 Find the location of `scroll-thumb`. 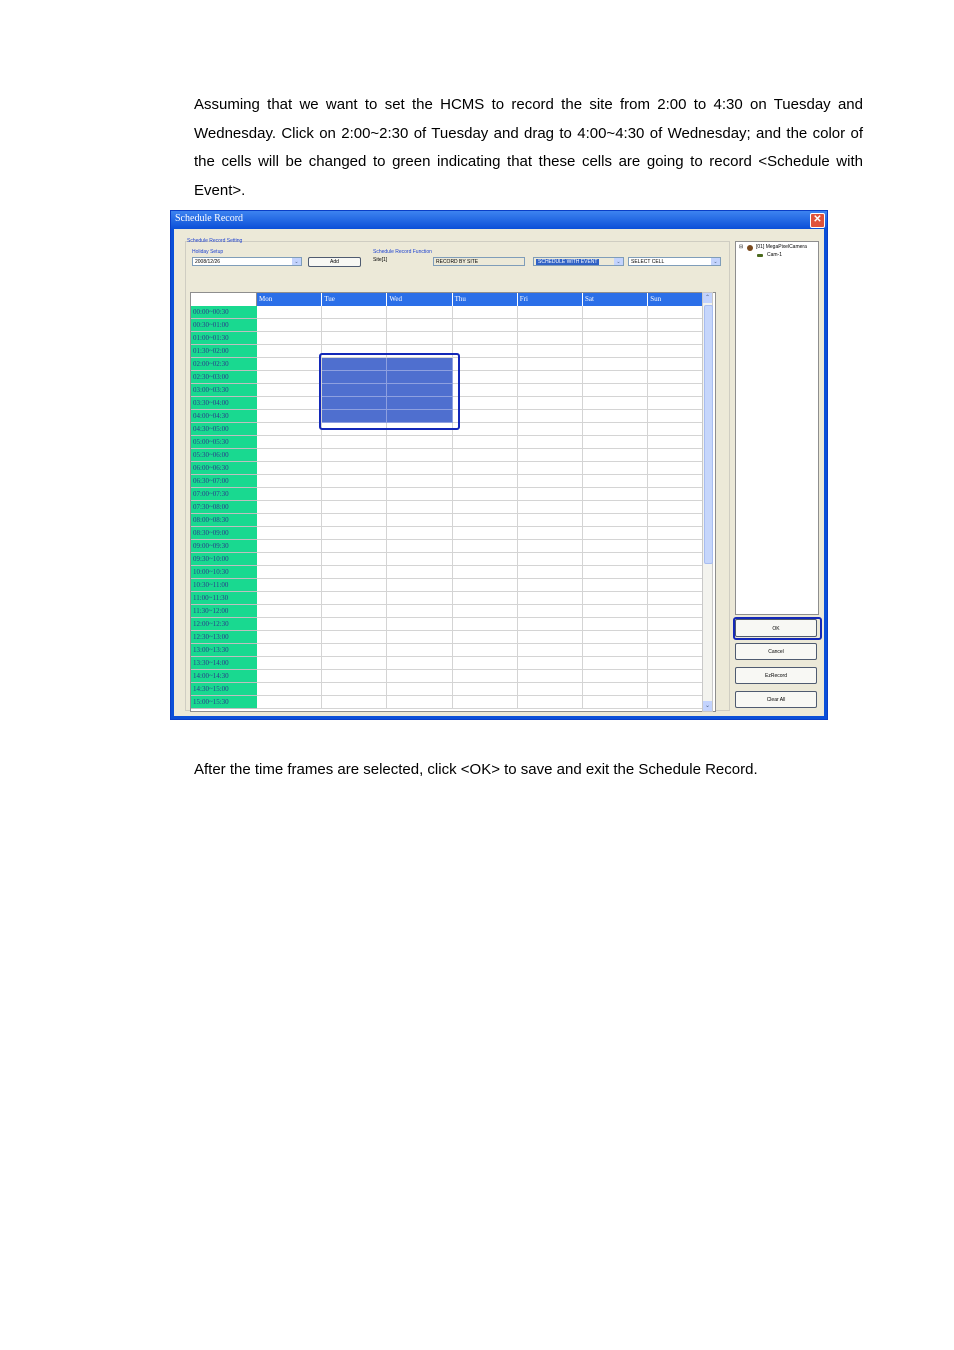

scroll-thumb is located at coordinates (708, 434).